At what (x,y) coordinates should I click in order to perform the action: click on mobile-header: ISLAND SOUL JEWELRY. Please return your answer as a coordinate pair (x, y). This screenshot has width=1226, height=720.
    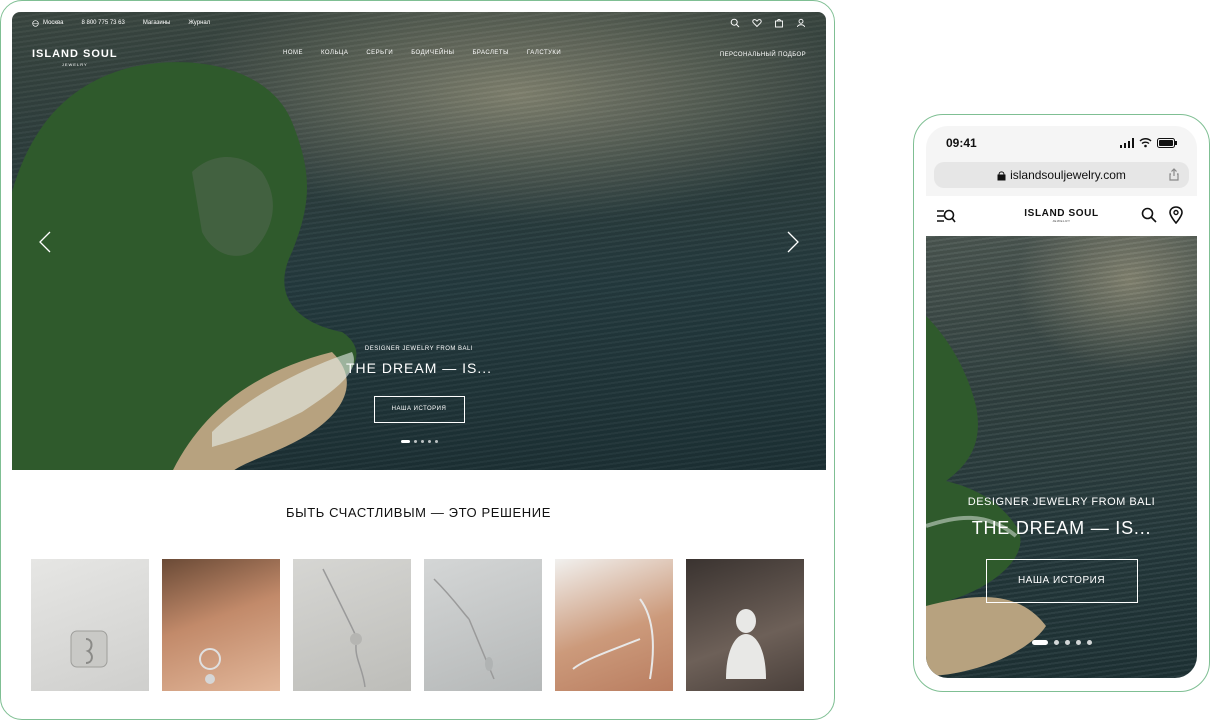
    Looking at the image, I should click on (1061, 216).